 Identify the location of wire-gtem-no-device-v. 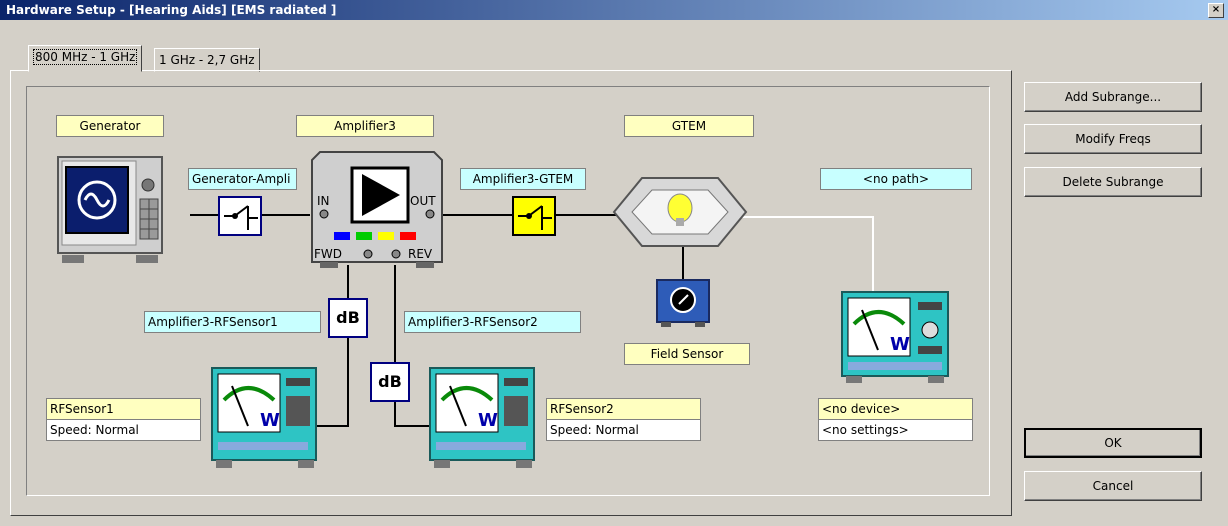
(873, 255).